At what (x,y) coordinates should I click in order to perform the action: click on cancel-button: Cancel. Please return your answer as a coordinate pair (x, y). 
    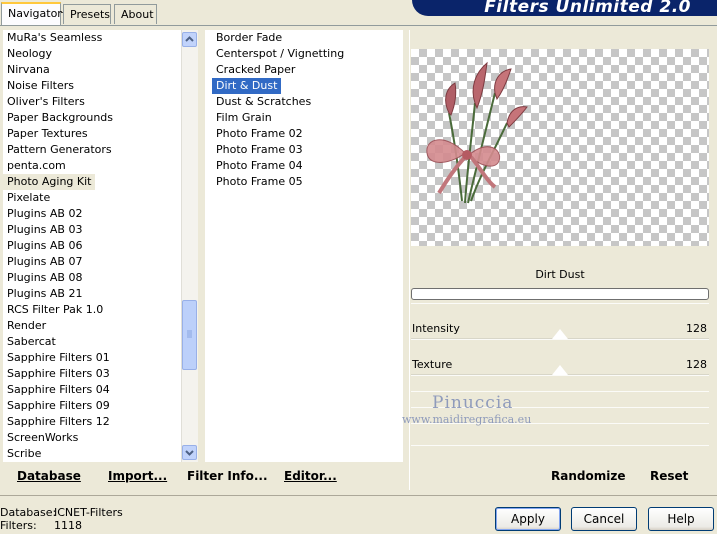
    Looking at the image, I should click on (604, 519).